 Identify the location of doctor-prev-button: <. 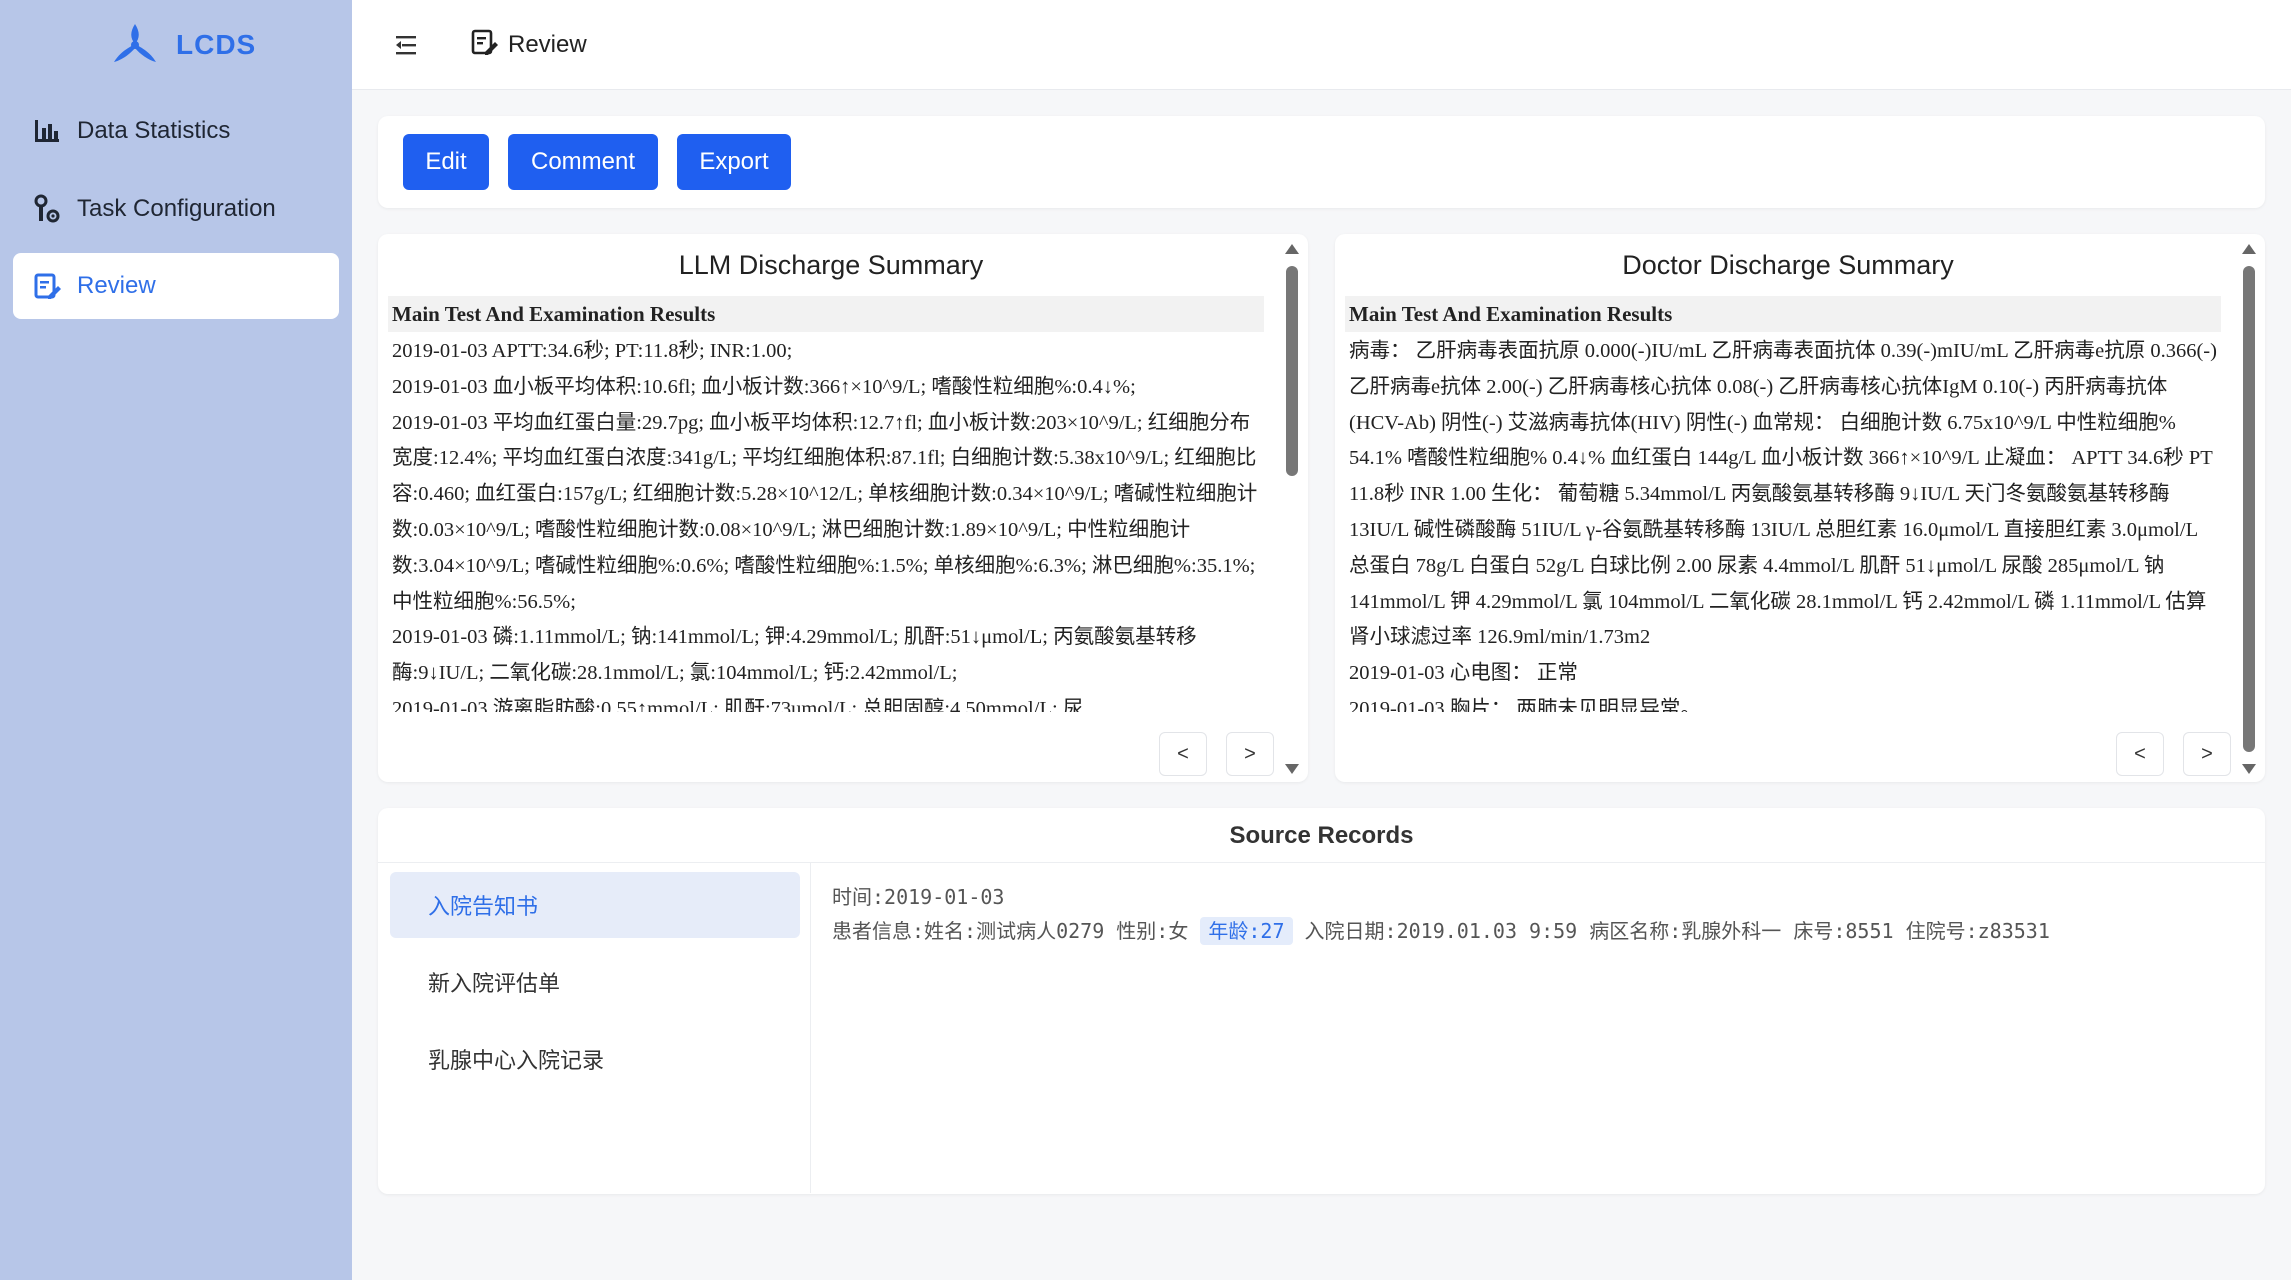
(2140, 754).